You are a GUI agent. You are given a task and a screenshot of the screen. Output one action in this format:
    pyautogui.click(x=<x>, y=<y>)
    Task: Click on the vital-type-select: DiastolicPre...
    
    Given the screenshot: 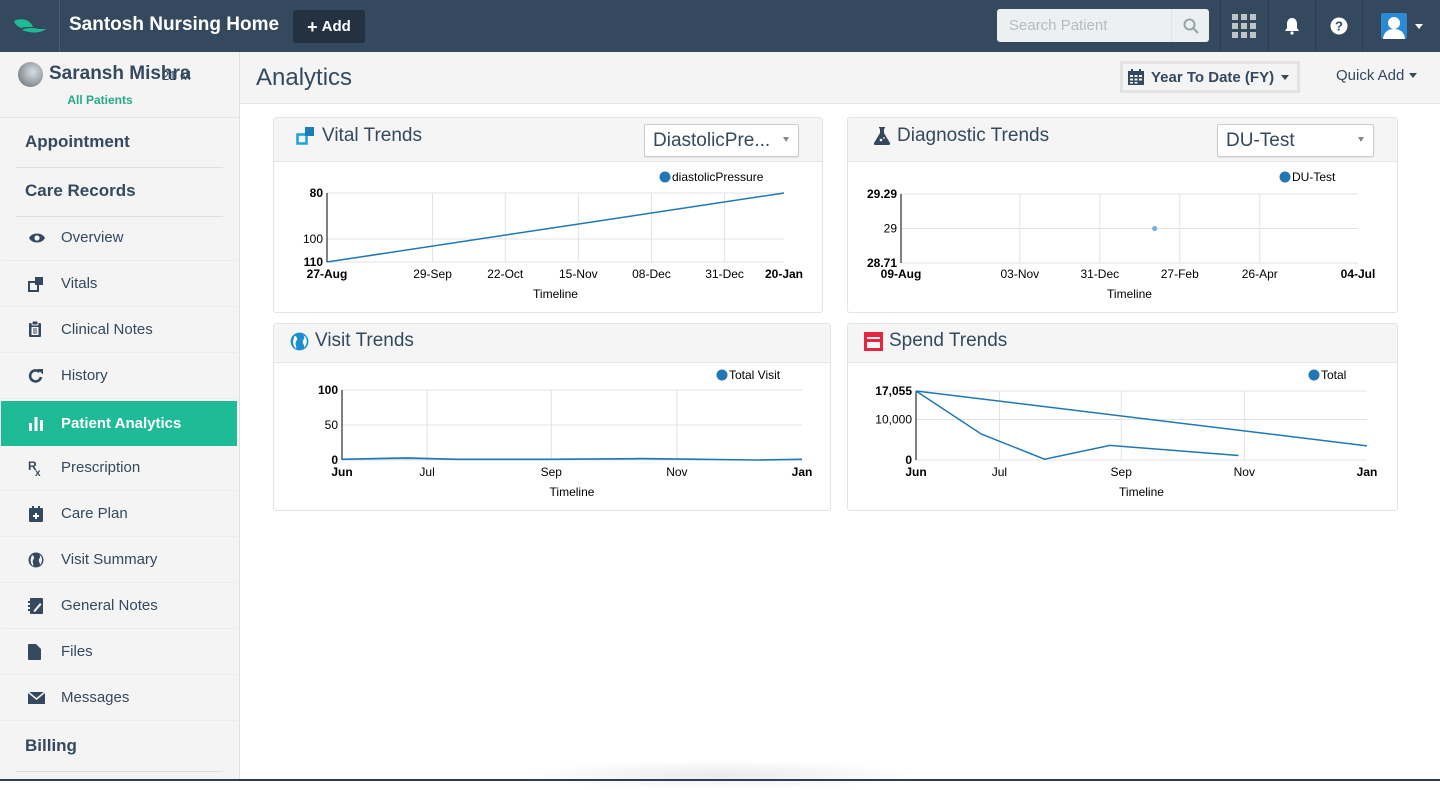 What is the action you would take?
    pyautogui.click(x=721, y=140)
    